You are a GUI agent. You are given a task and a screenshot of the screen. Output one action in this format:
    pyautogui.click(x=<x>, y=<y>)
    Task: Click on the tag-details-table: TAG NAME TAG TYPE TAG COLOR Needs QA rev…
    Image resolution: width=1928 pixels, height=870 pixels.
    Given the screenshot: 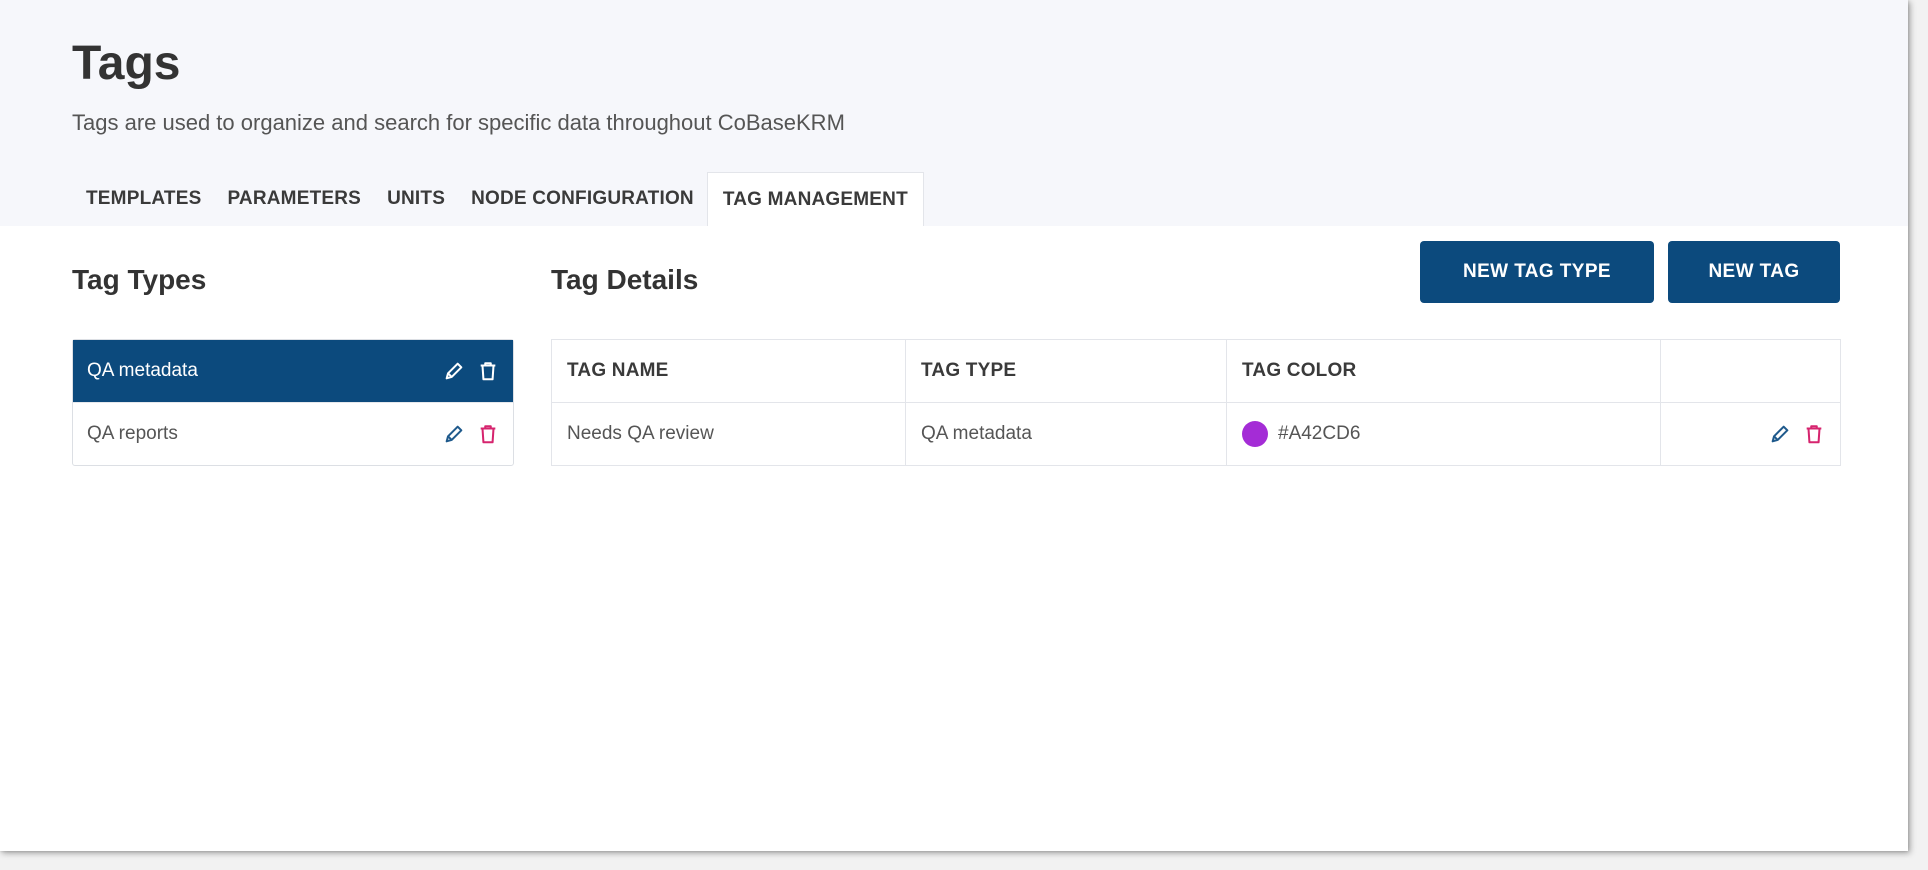 What is the action you would take?
    pyautogui.click(x=1196, y=402)
    